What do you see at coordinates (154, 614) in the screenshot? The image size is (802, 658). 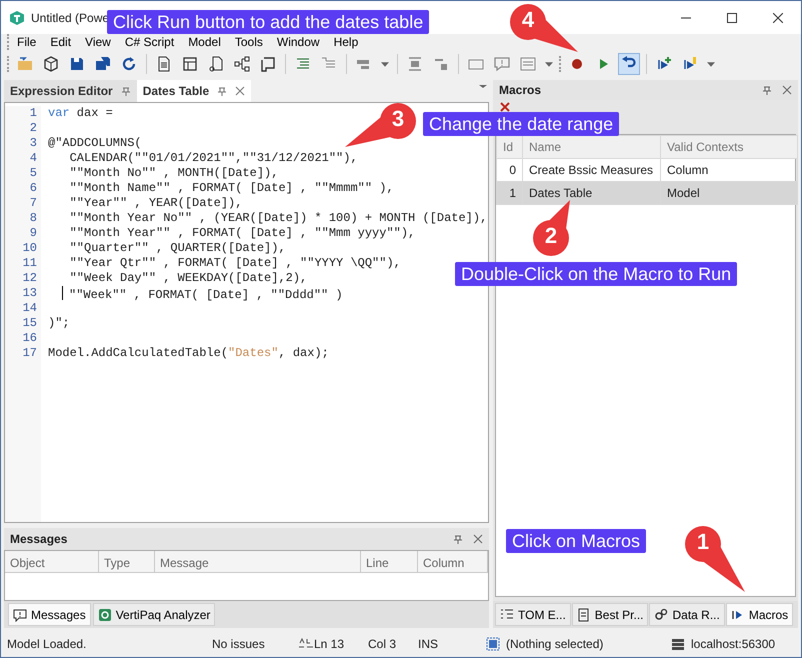 I see `panel-tab: VertiPaq Analyzer` at bounding box center [154, 614].